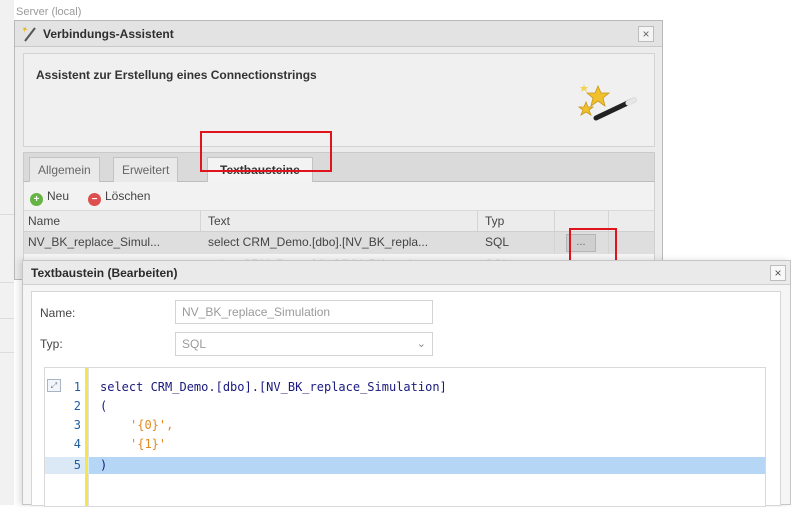 The width and height of the screenshot is (791, 507). What do you see at coordinates (104, 273) in the screenshot?
I see `dialog-title: Textbaustein (Bearbeiten)` at bounding box center [104, 273].